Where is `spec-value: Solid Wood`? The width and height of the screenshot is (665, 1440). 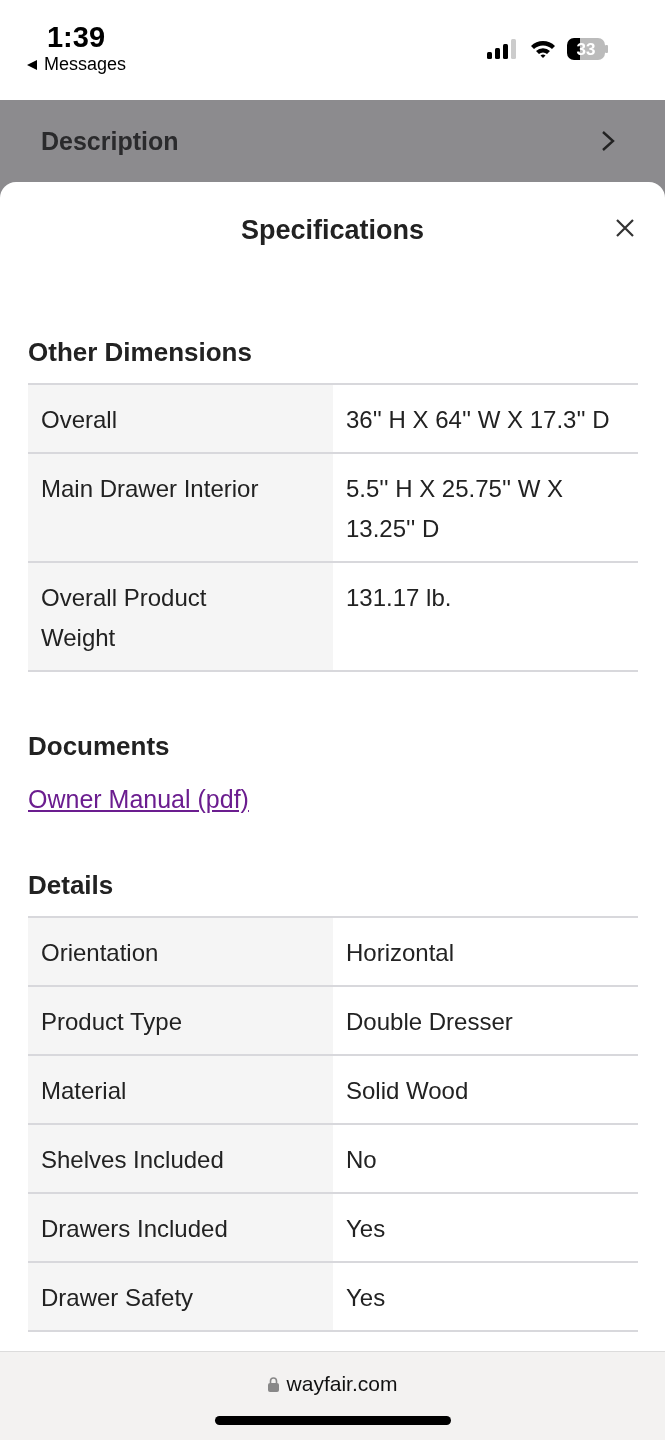 spec-value: Solid Wood is located at coordinates (407, 1091).